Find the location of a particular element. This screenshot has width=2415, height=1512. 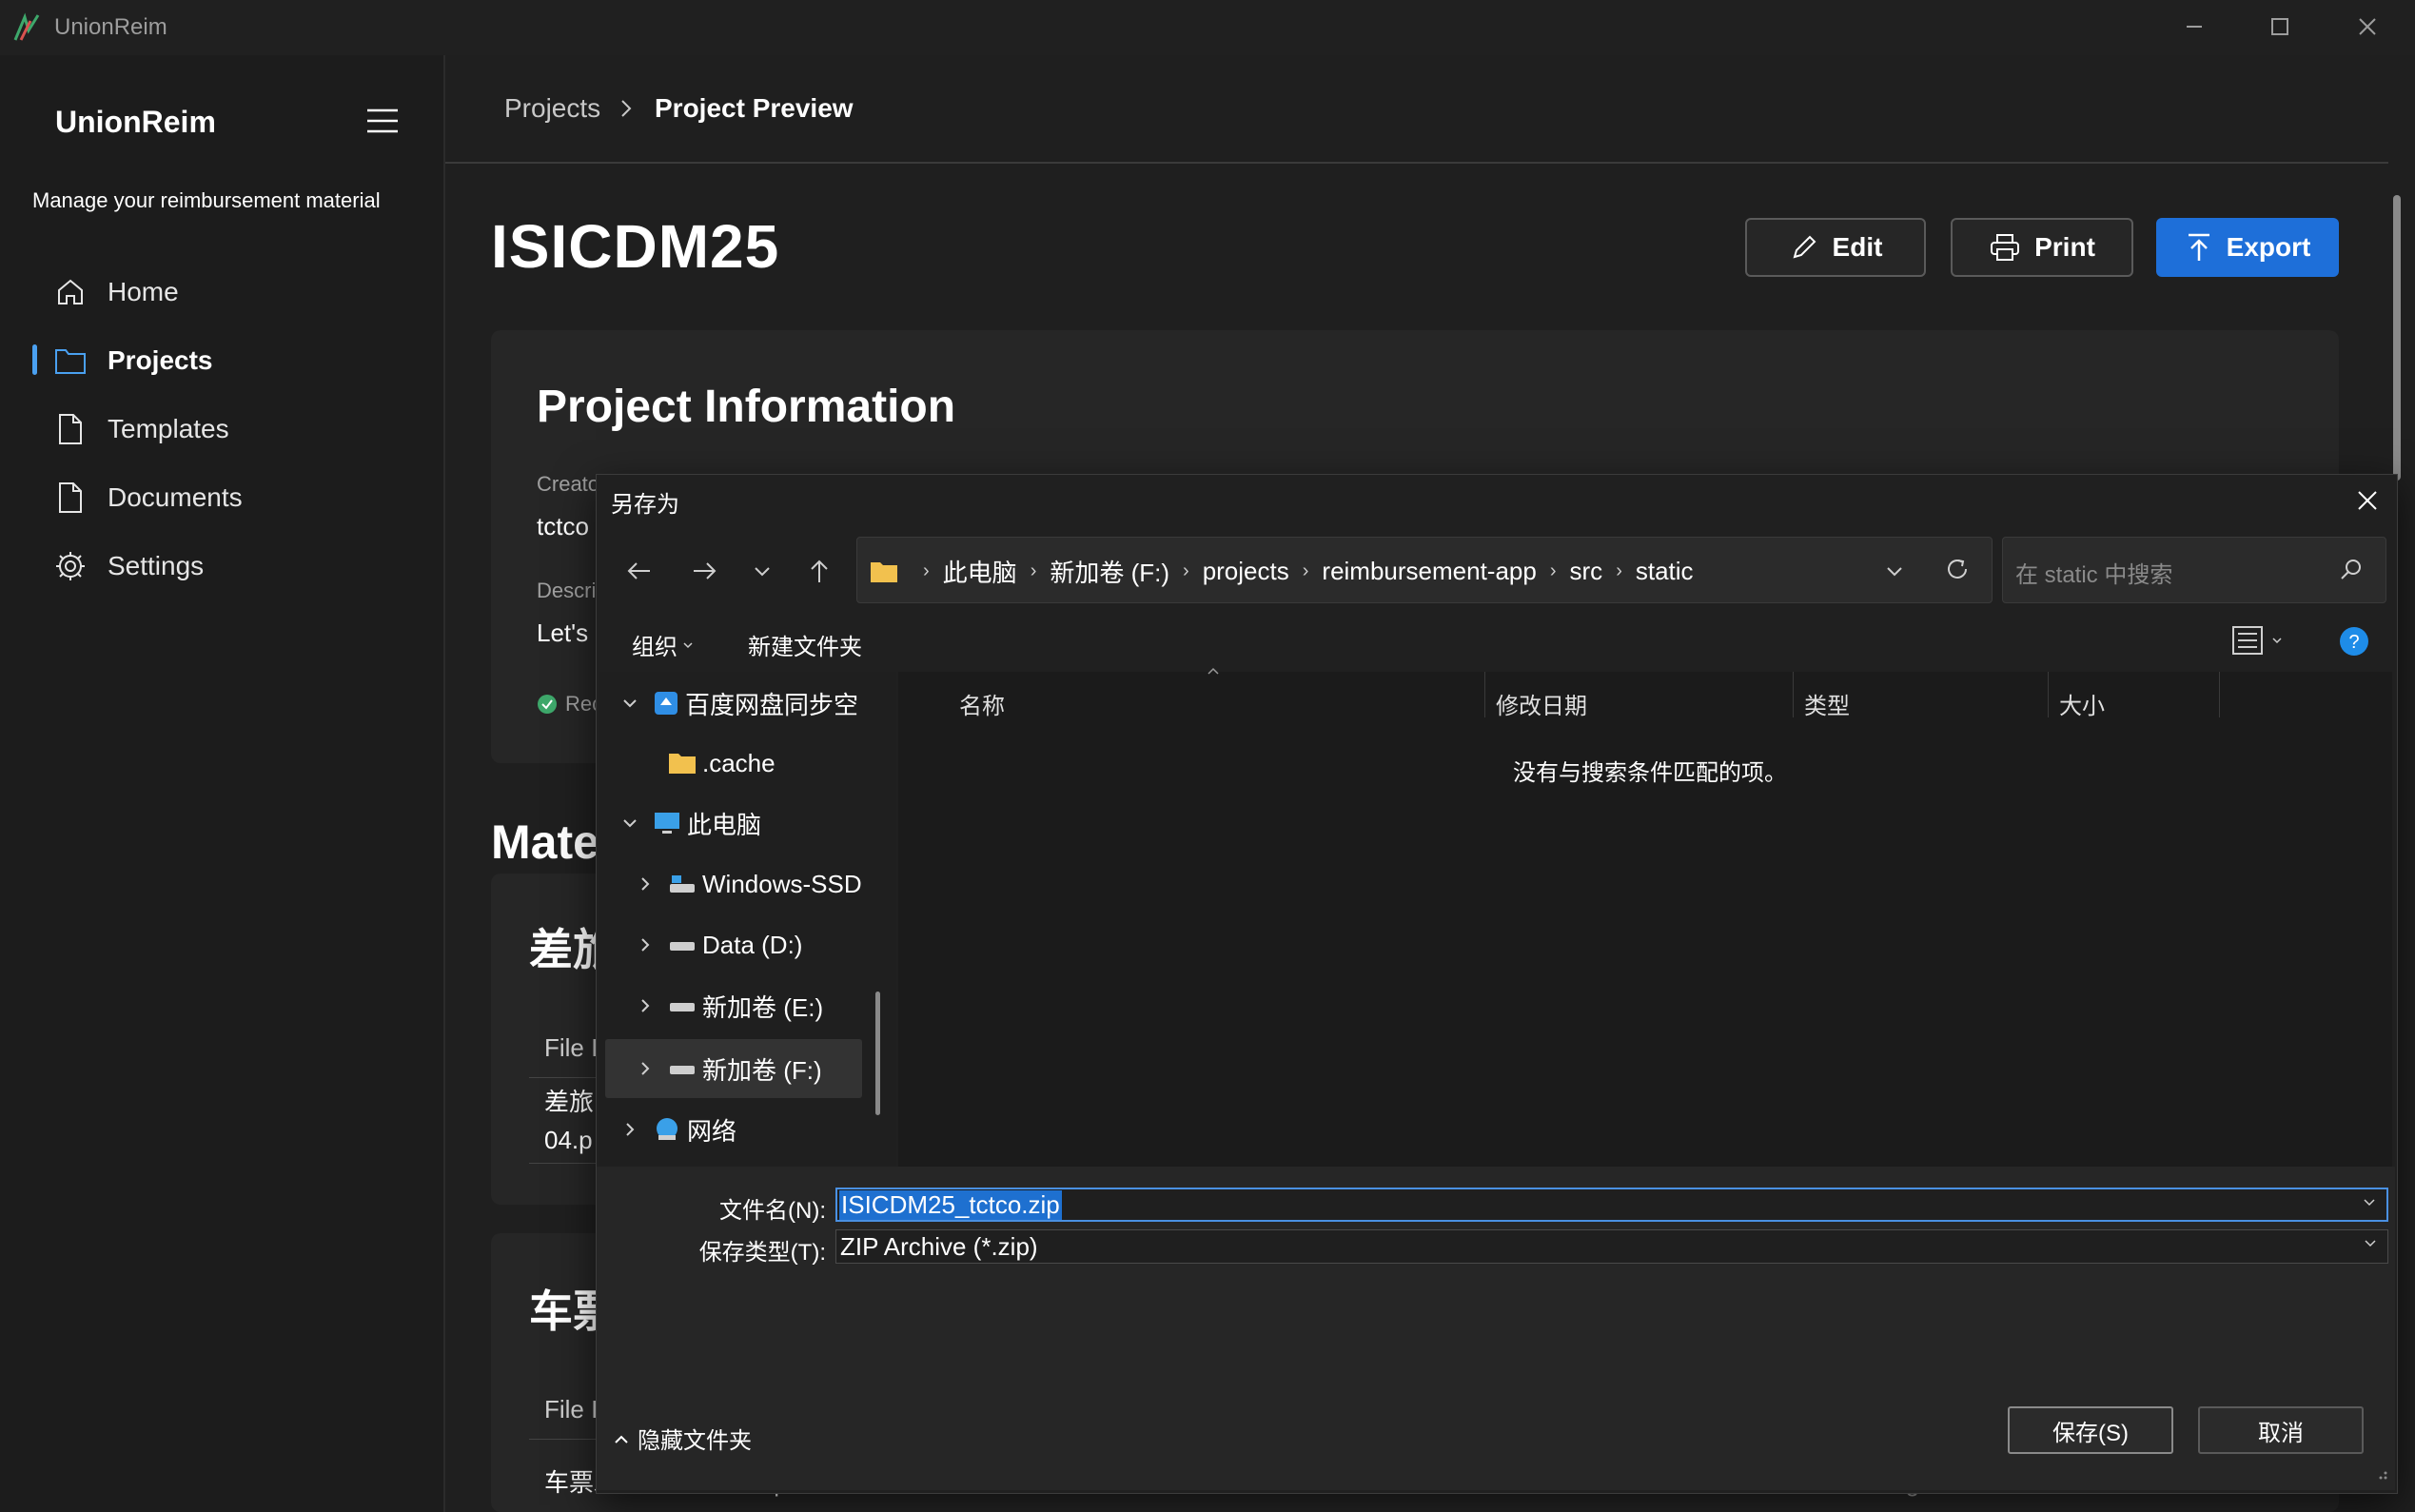

edit-button: Edit is located at coordinates (1835, 247).